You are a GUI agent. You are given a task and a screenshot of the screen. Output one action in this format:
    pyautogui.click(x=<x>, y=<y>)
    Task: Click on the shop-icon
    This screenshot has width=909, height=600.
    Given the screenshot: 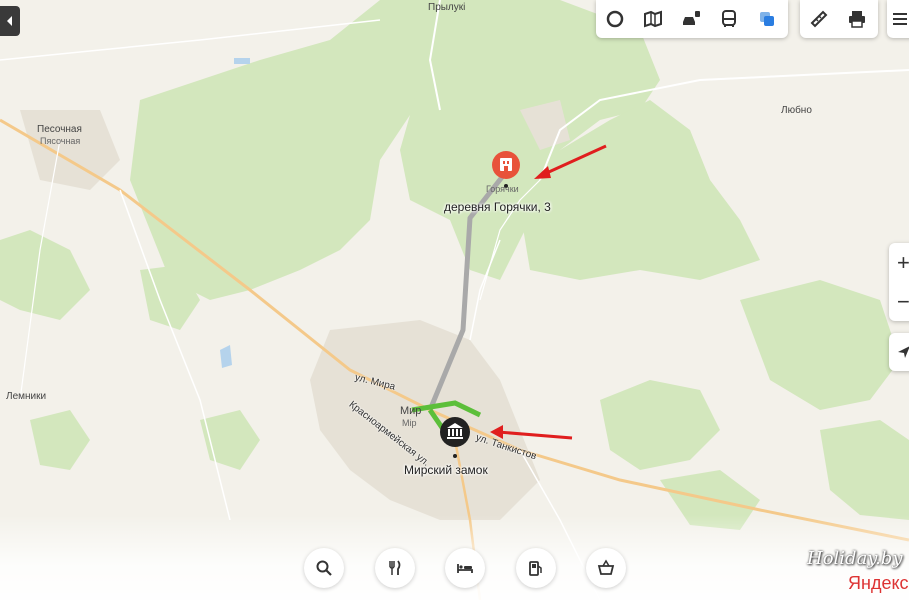 What is the action you would take?
    pyautogui.click(x=606, y=567)
    